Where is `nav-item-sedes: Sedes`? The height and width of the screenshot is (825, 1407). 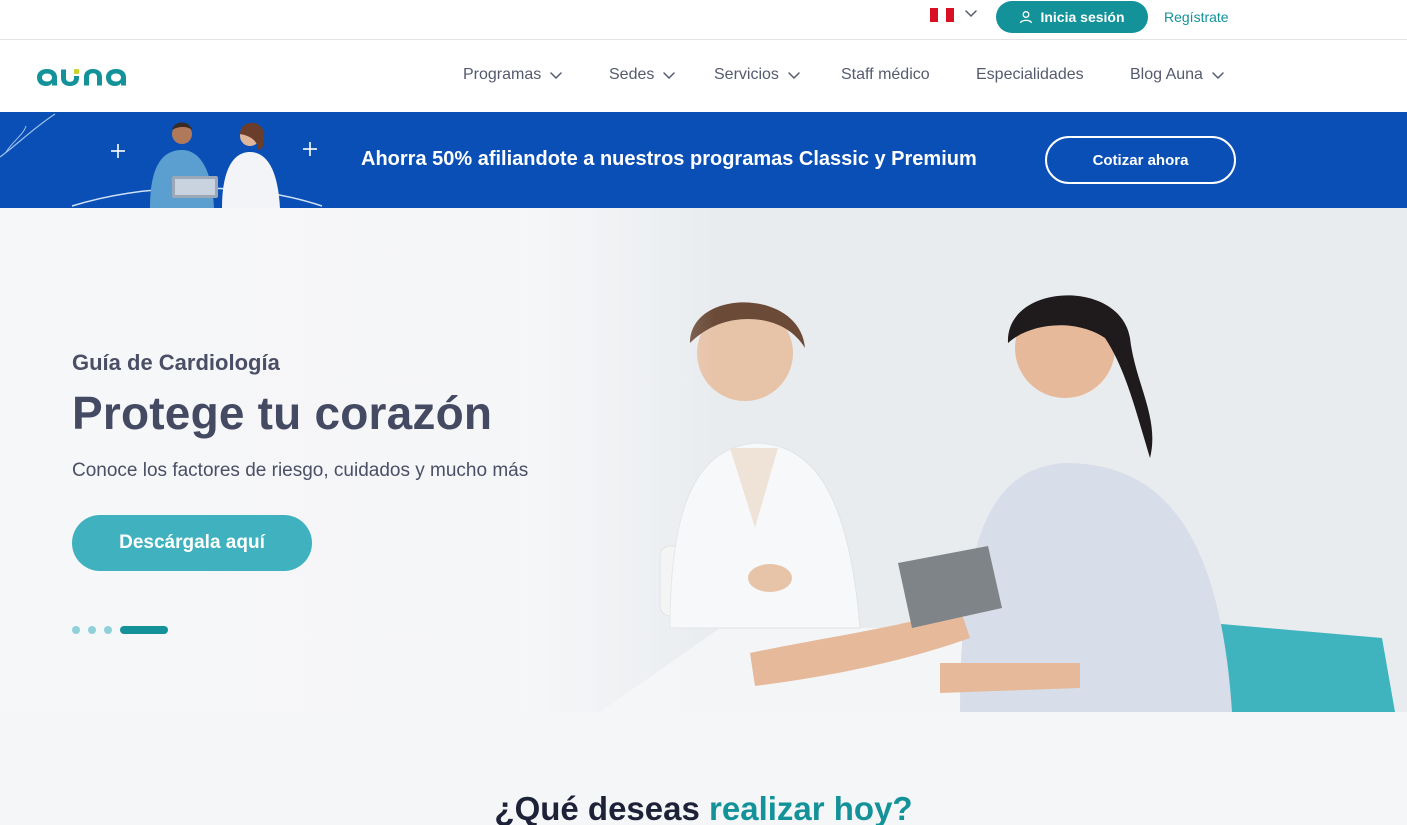 nav-item-sedes: Sedes is located at coordinates (642, 75).